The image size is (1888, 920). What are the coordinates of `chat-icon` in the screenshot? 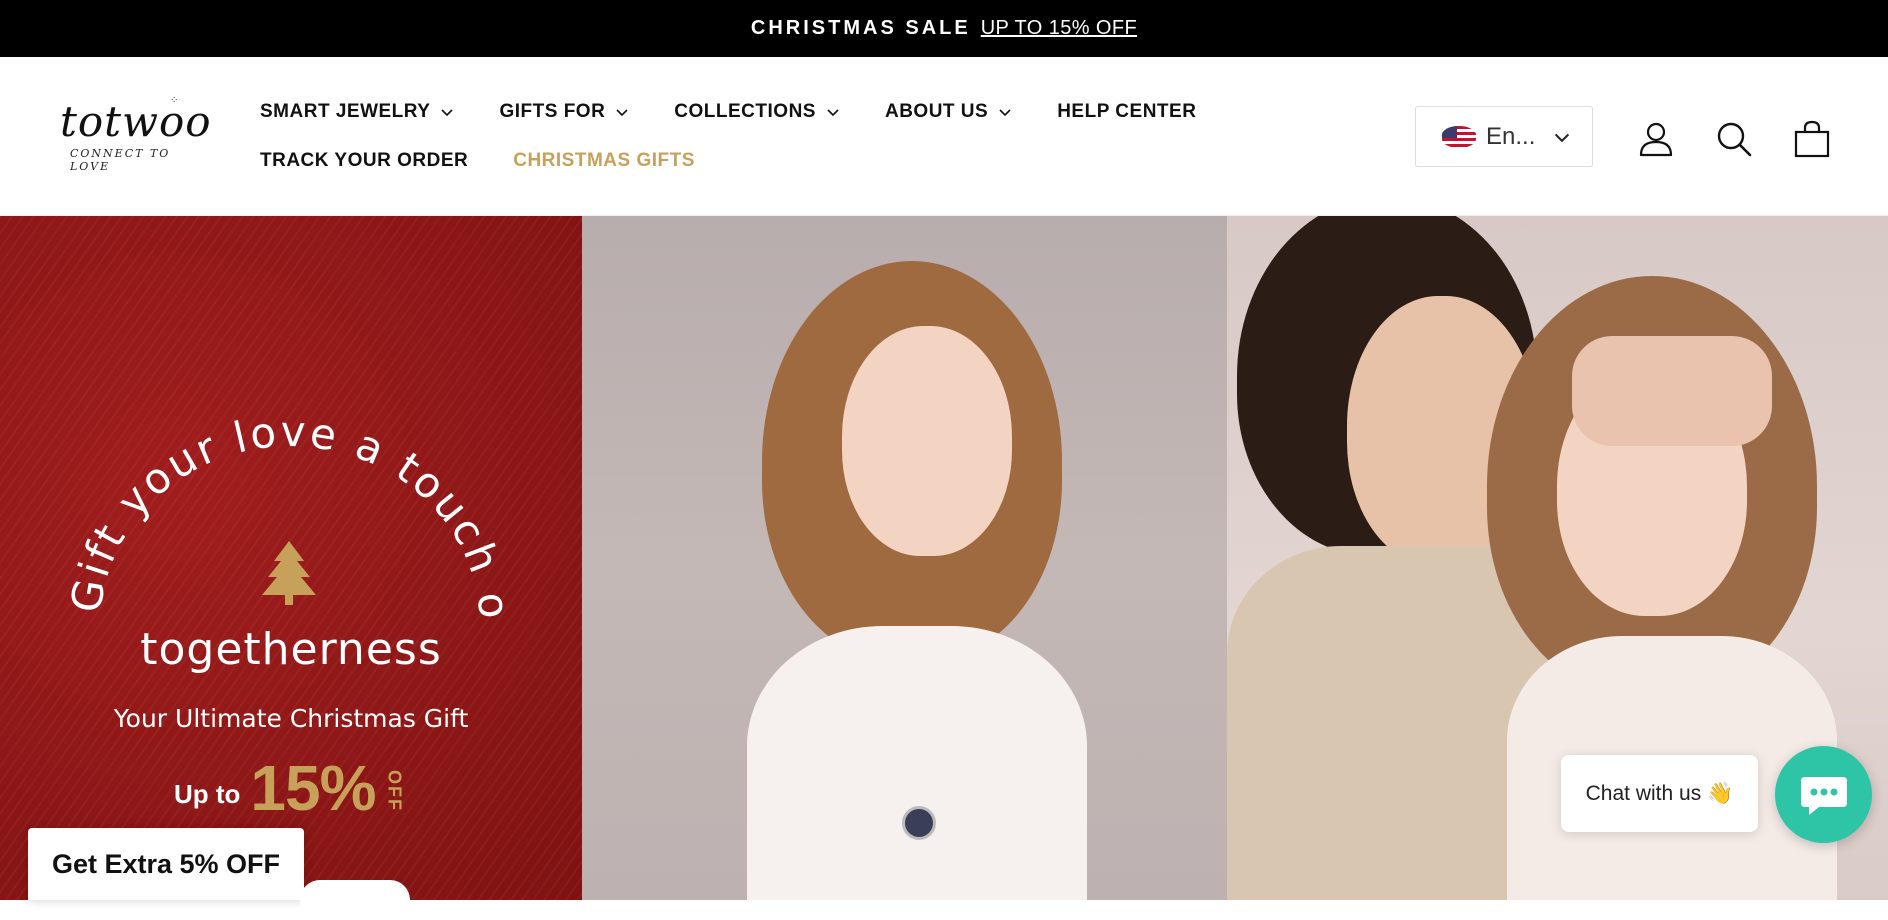 It's located at (1823, 795).